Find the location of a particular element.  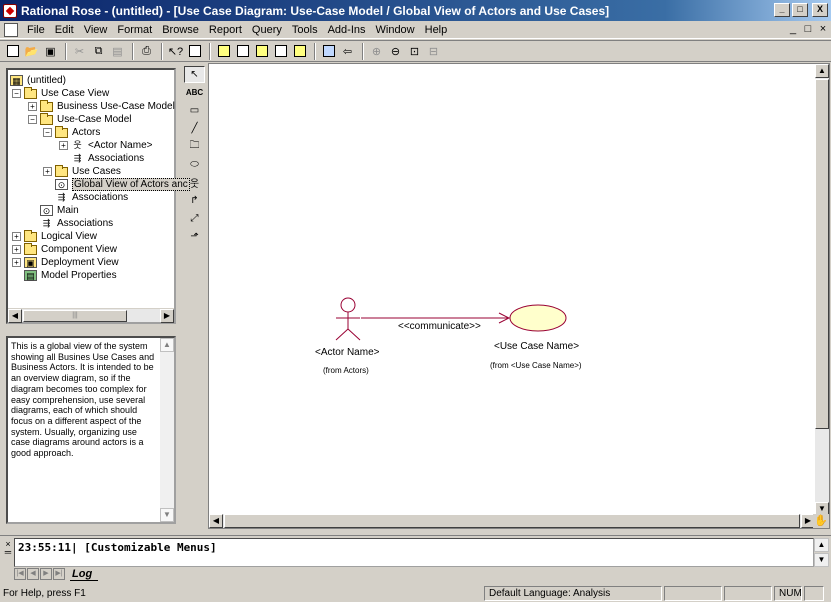

tree-item: + Component View is located at coordinates (64, 249).